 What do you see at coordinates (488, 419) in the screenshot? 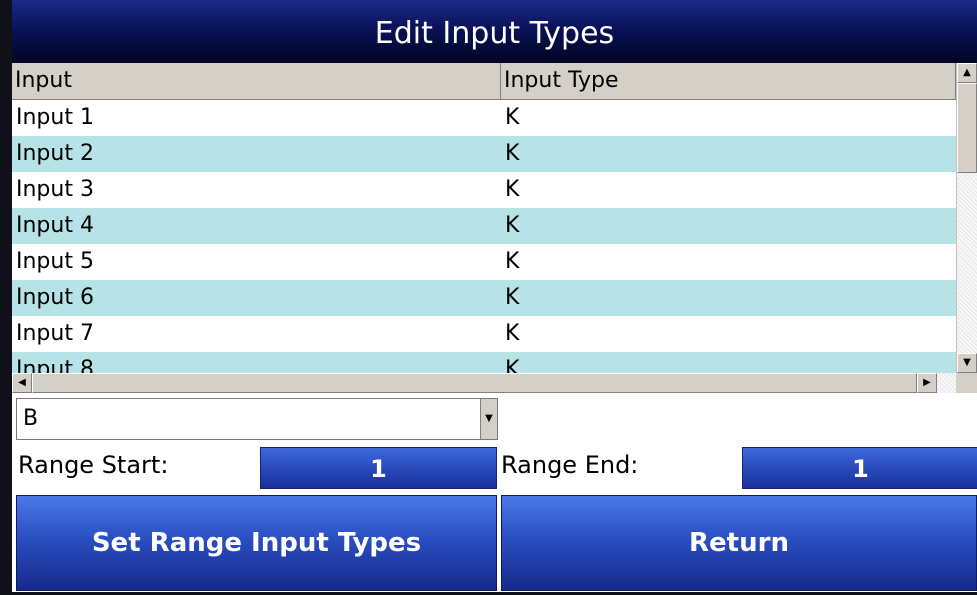
I see `chevron-down-icon: ▼` at bounding box center [488, 419].